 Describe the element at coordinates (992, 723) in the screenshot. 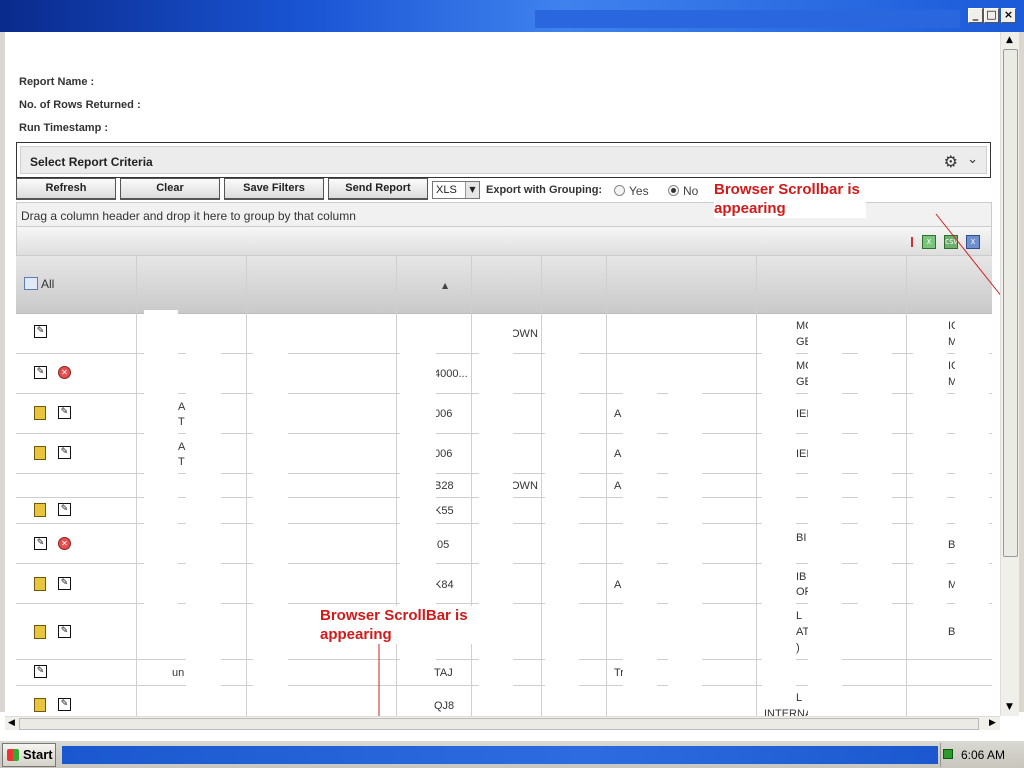

I see `scroll-right-icon: ▶` at that location.